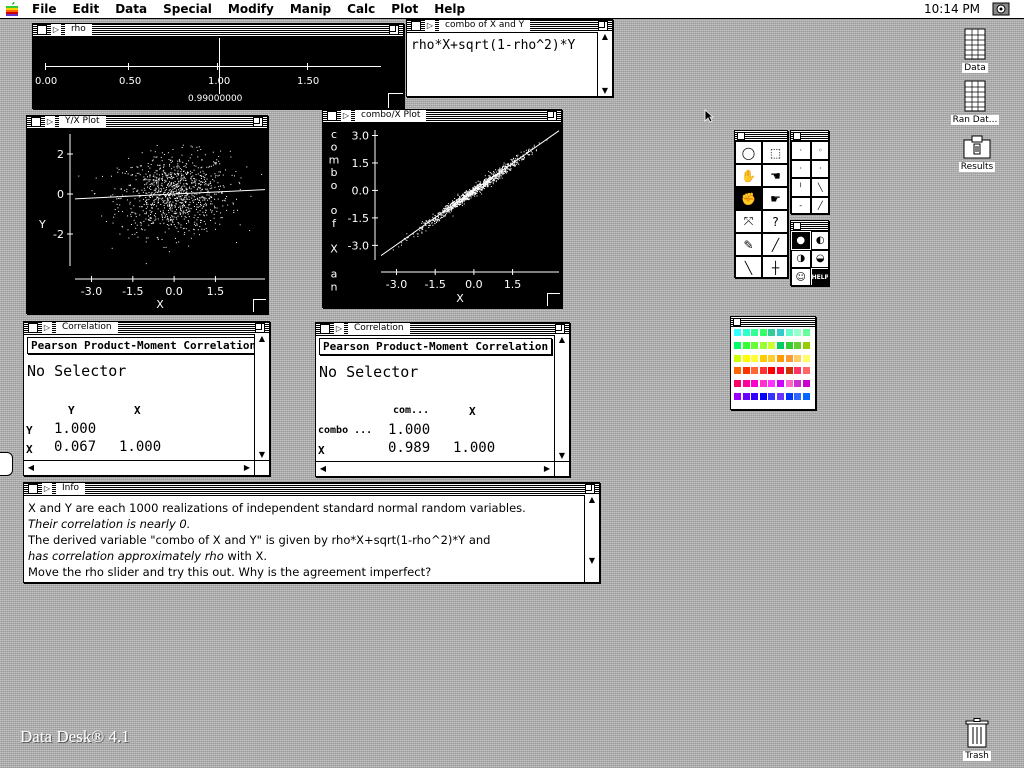  Describe the element at coordinates (147, 220) in the screenshot. I see `yx-scatter-plot: -3.0 -1.5 0.0 1.5 2 0 -2 X Y` at that location.